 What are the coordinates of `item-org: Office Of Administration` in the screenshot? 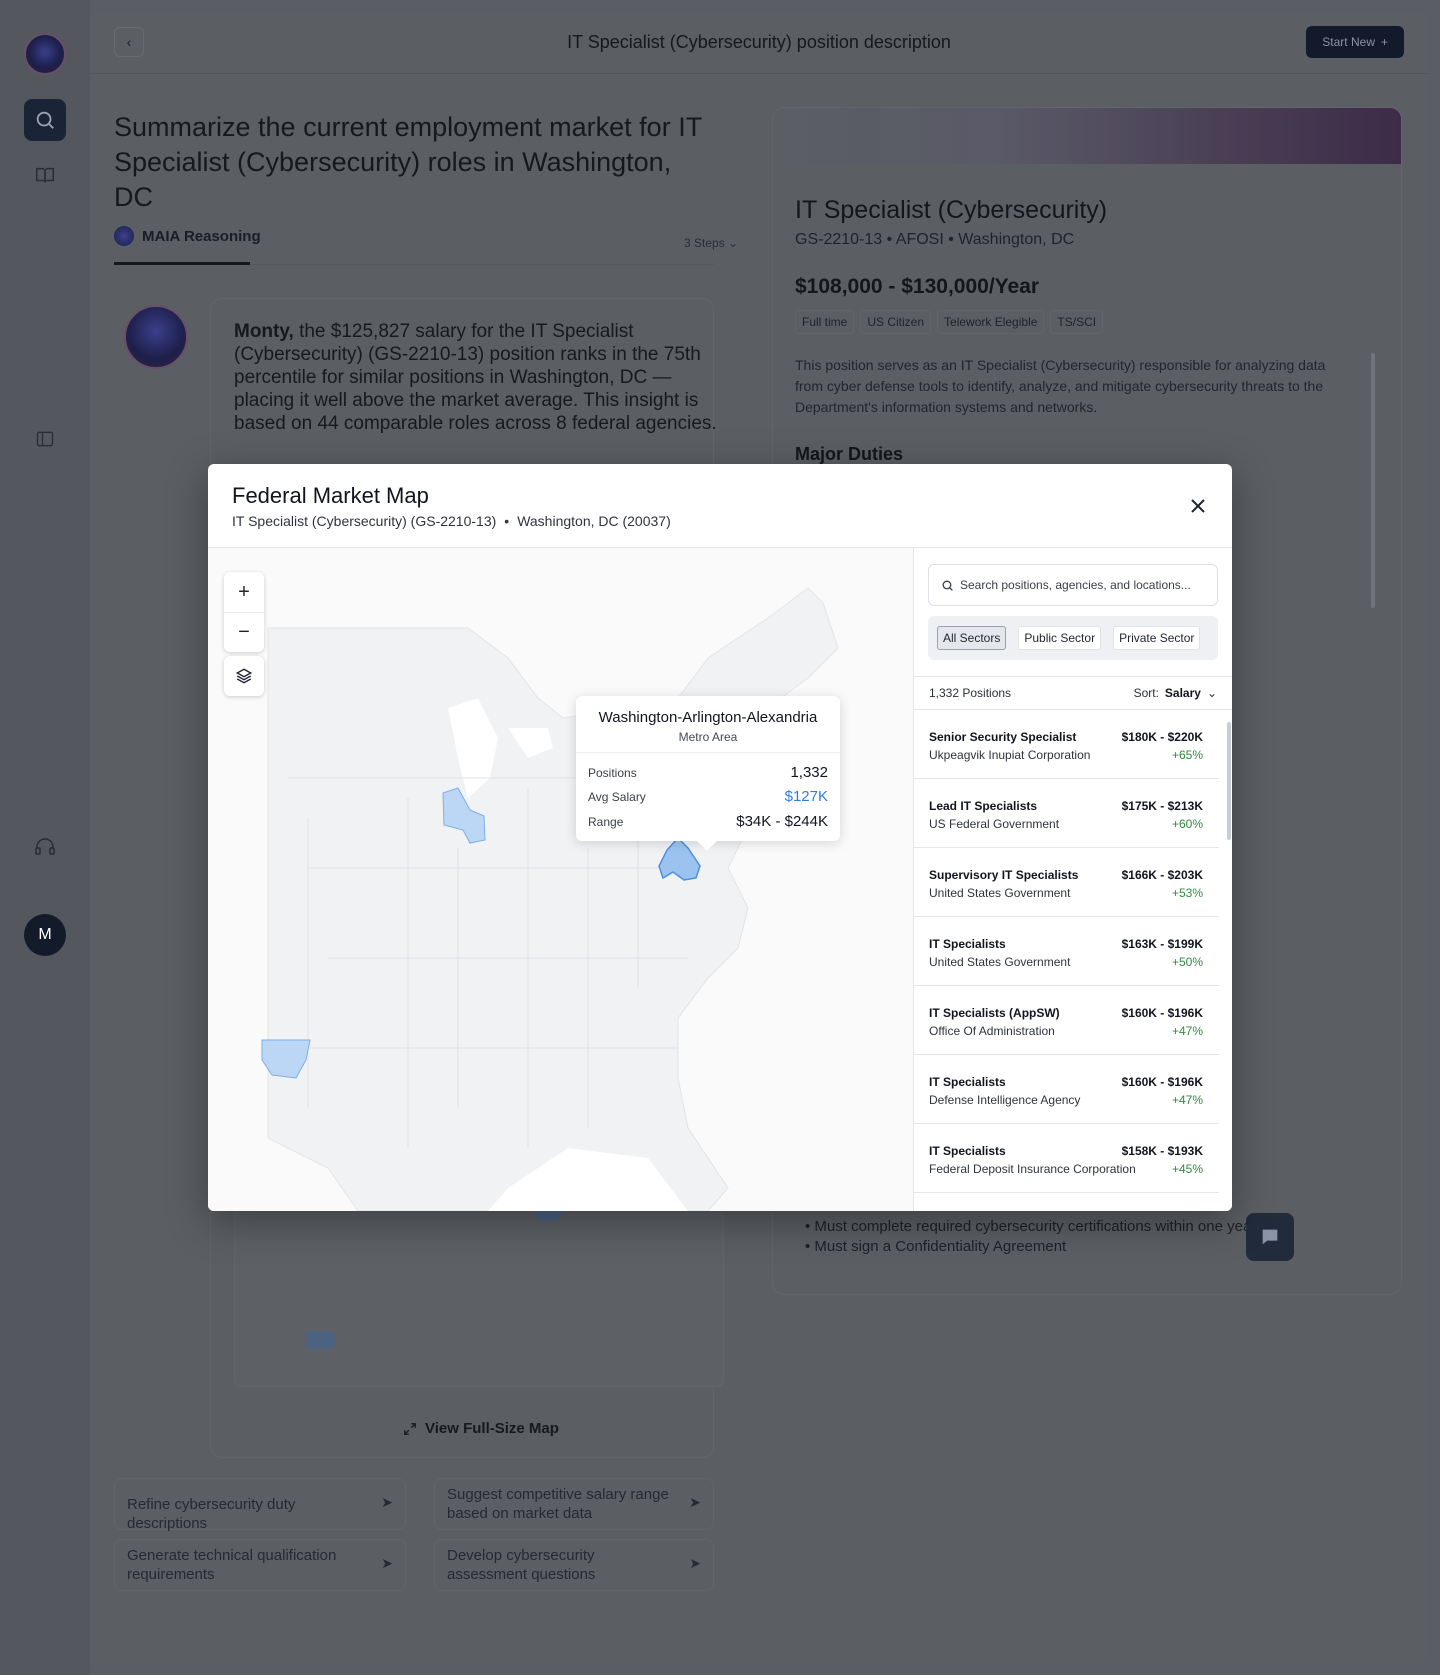 It's located at (992, 1031).